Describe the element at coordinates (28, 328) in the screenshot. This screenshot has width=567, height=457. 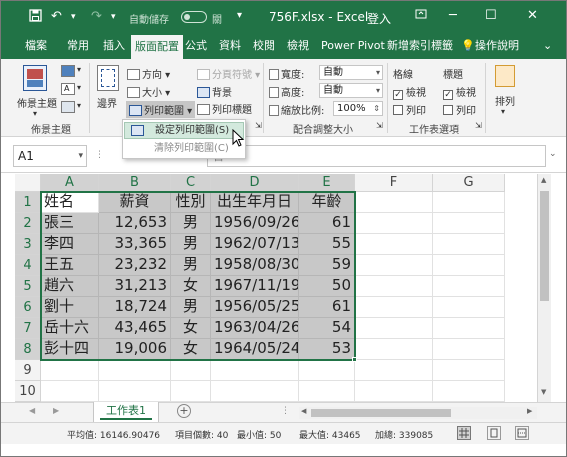
I see `row-header: 7` at that location.